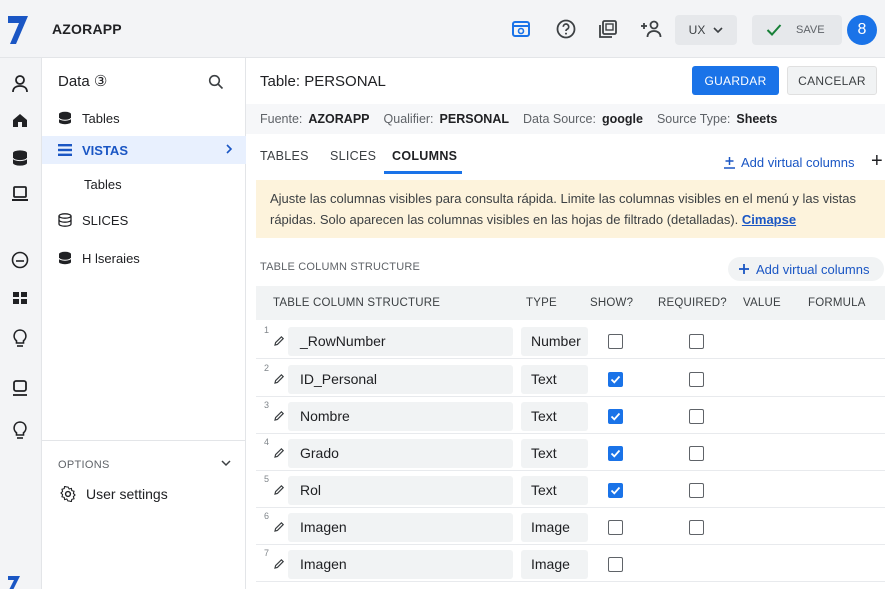 The height and width of the screenshot is (589, 885). I want to click on table-row: 3 Nombre Text, so click(570, 415).